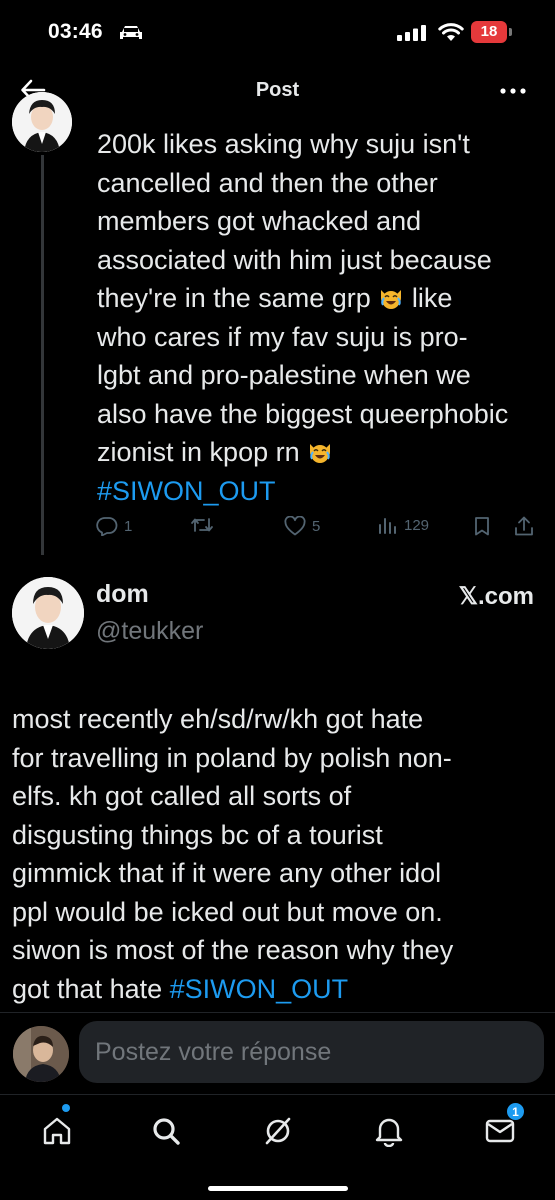  I want to click on signal-icon, so click(411, 33).